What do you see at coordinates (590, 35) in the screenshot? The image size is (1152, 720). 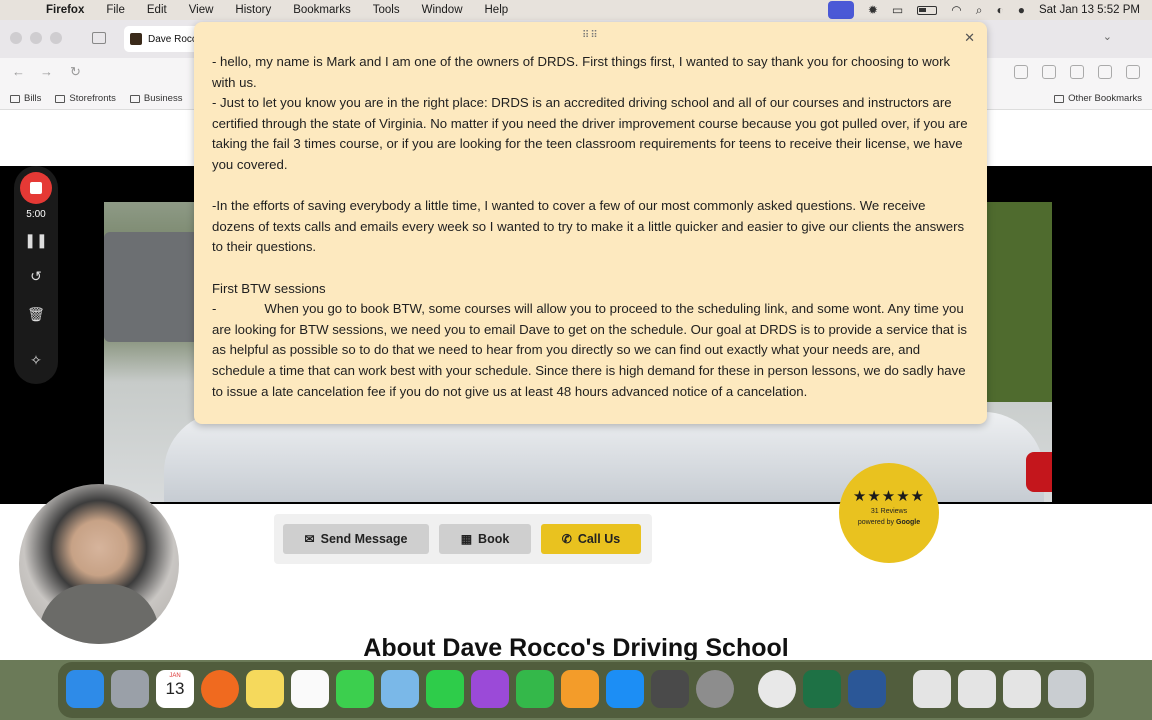 I see `drag-handle-icon: ⠿⠿` at bounding box center [590, 35].